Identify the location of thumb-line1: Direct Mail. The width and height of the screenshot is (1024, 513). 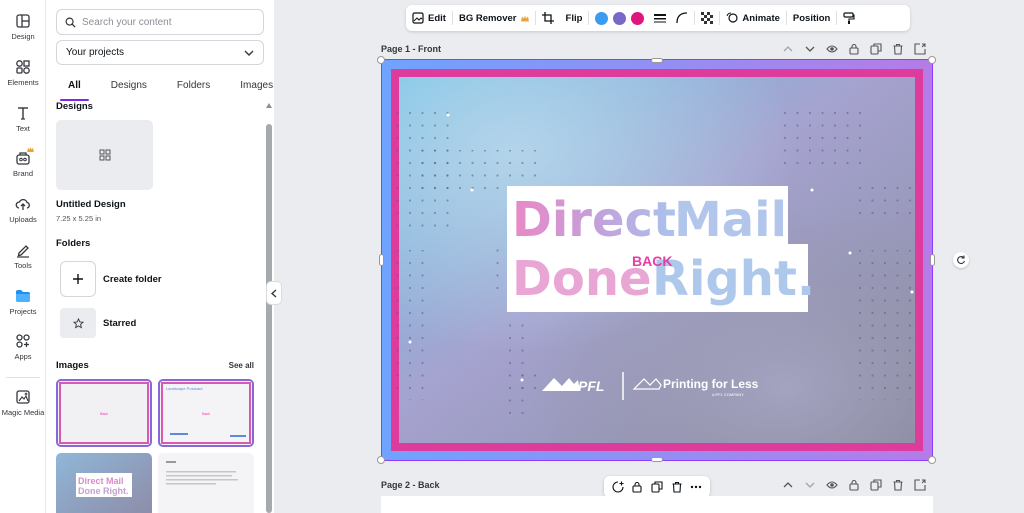
(101, 481).